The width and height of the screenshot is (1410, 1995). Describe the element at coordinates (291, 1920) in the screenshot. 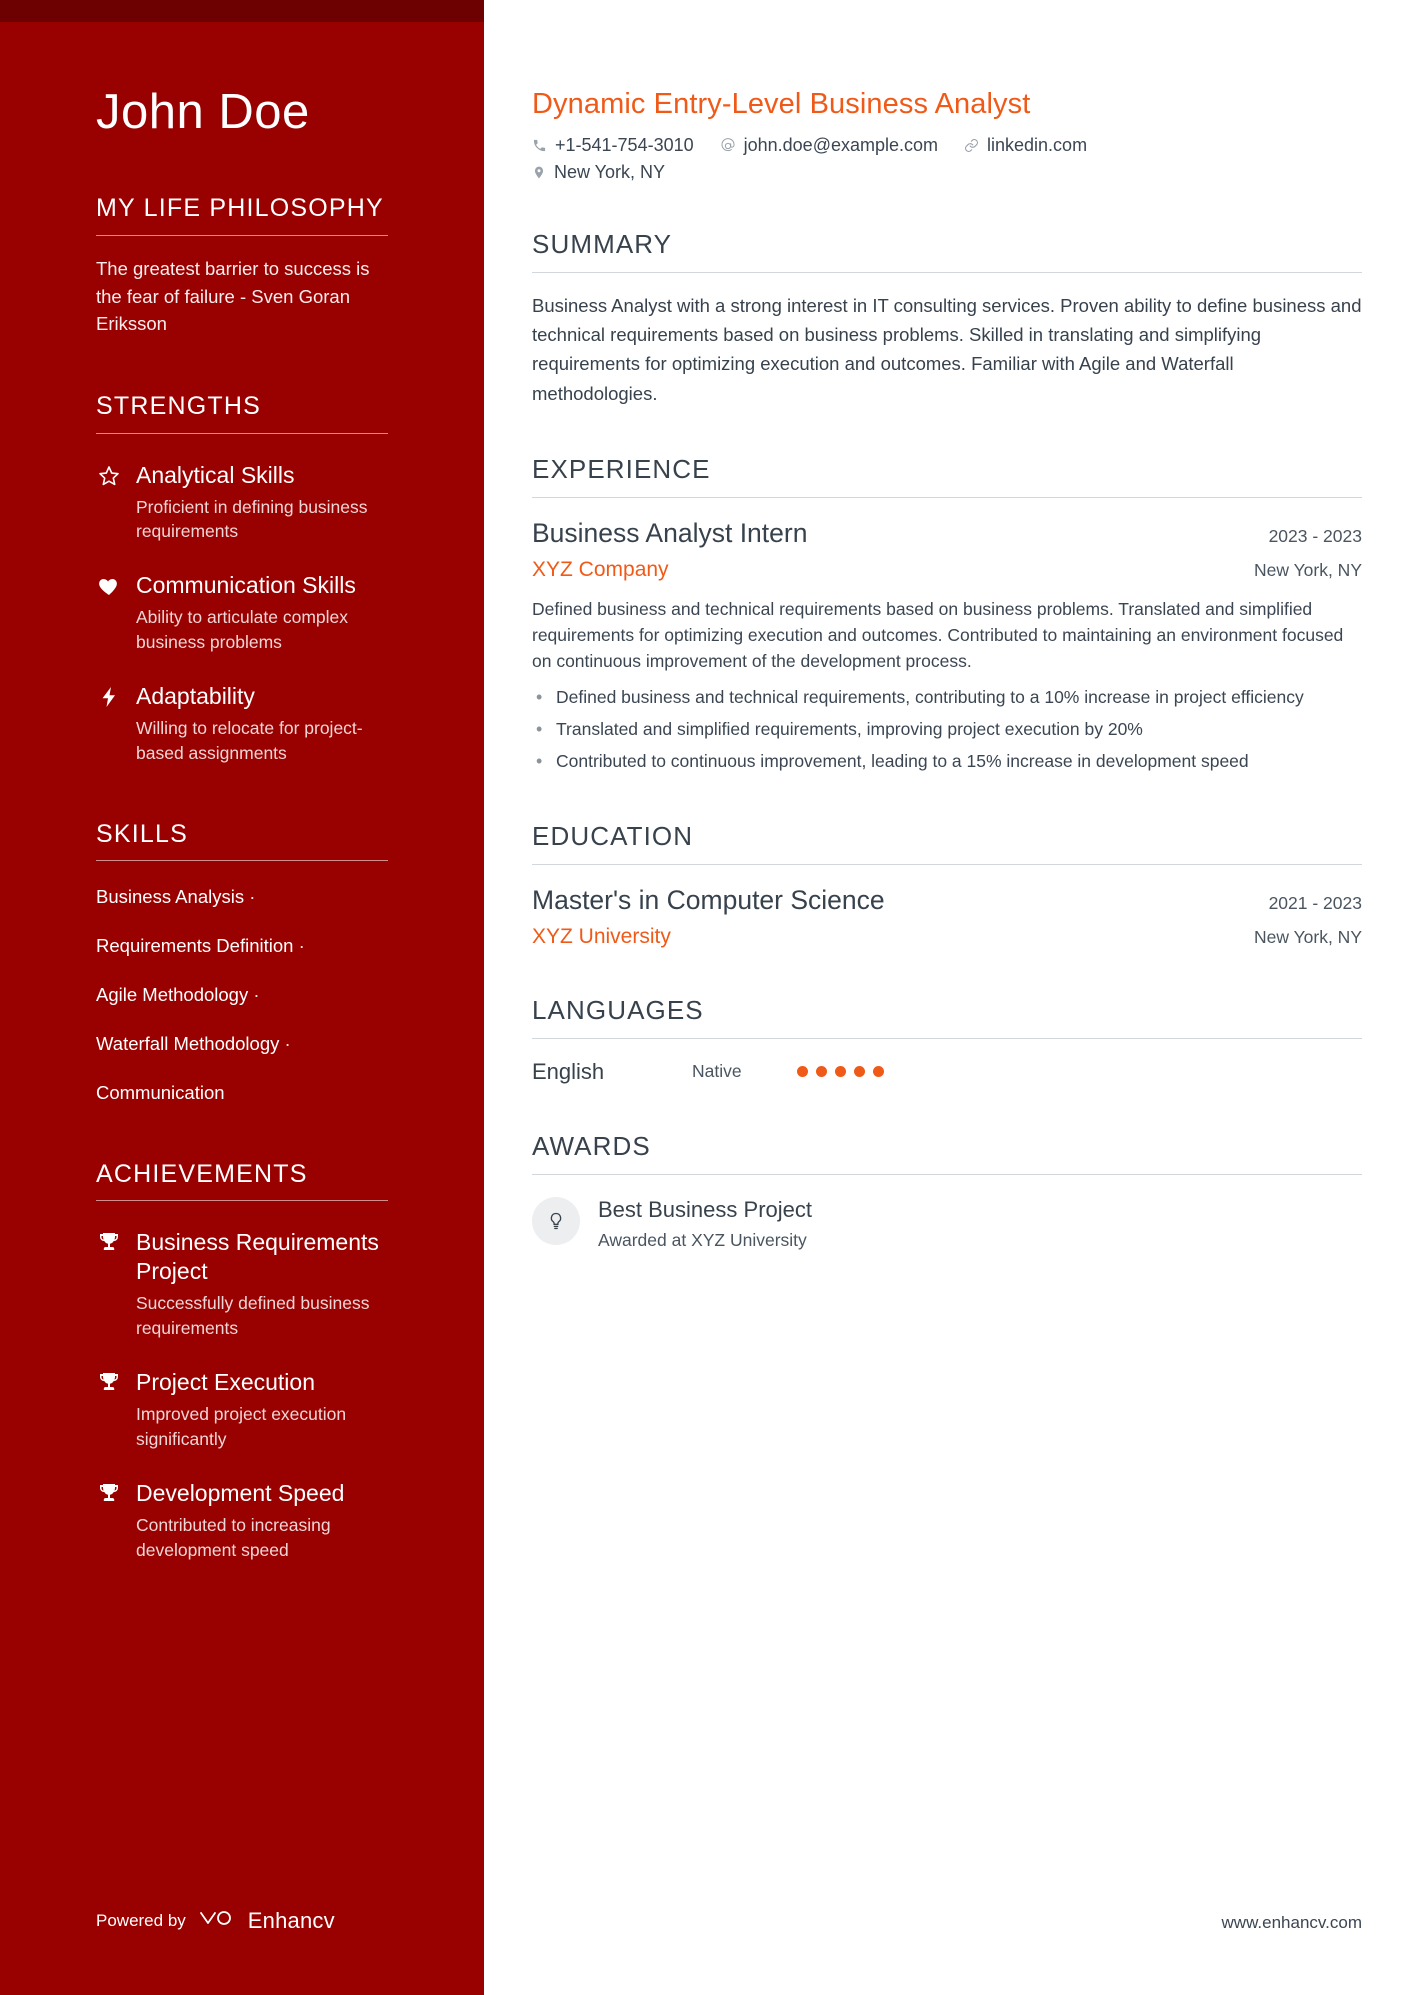

I see `enhancv-brand-label: Enhancv` at that location.